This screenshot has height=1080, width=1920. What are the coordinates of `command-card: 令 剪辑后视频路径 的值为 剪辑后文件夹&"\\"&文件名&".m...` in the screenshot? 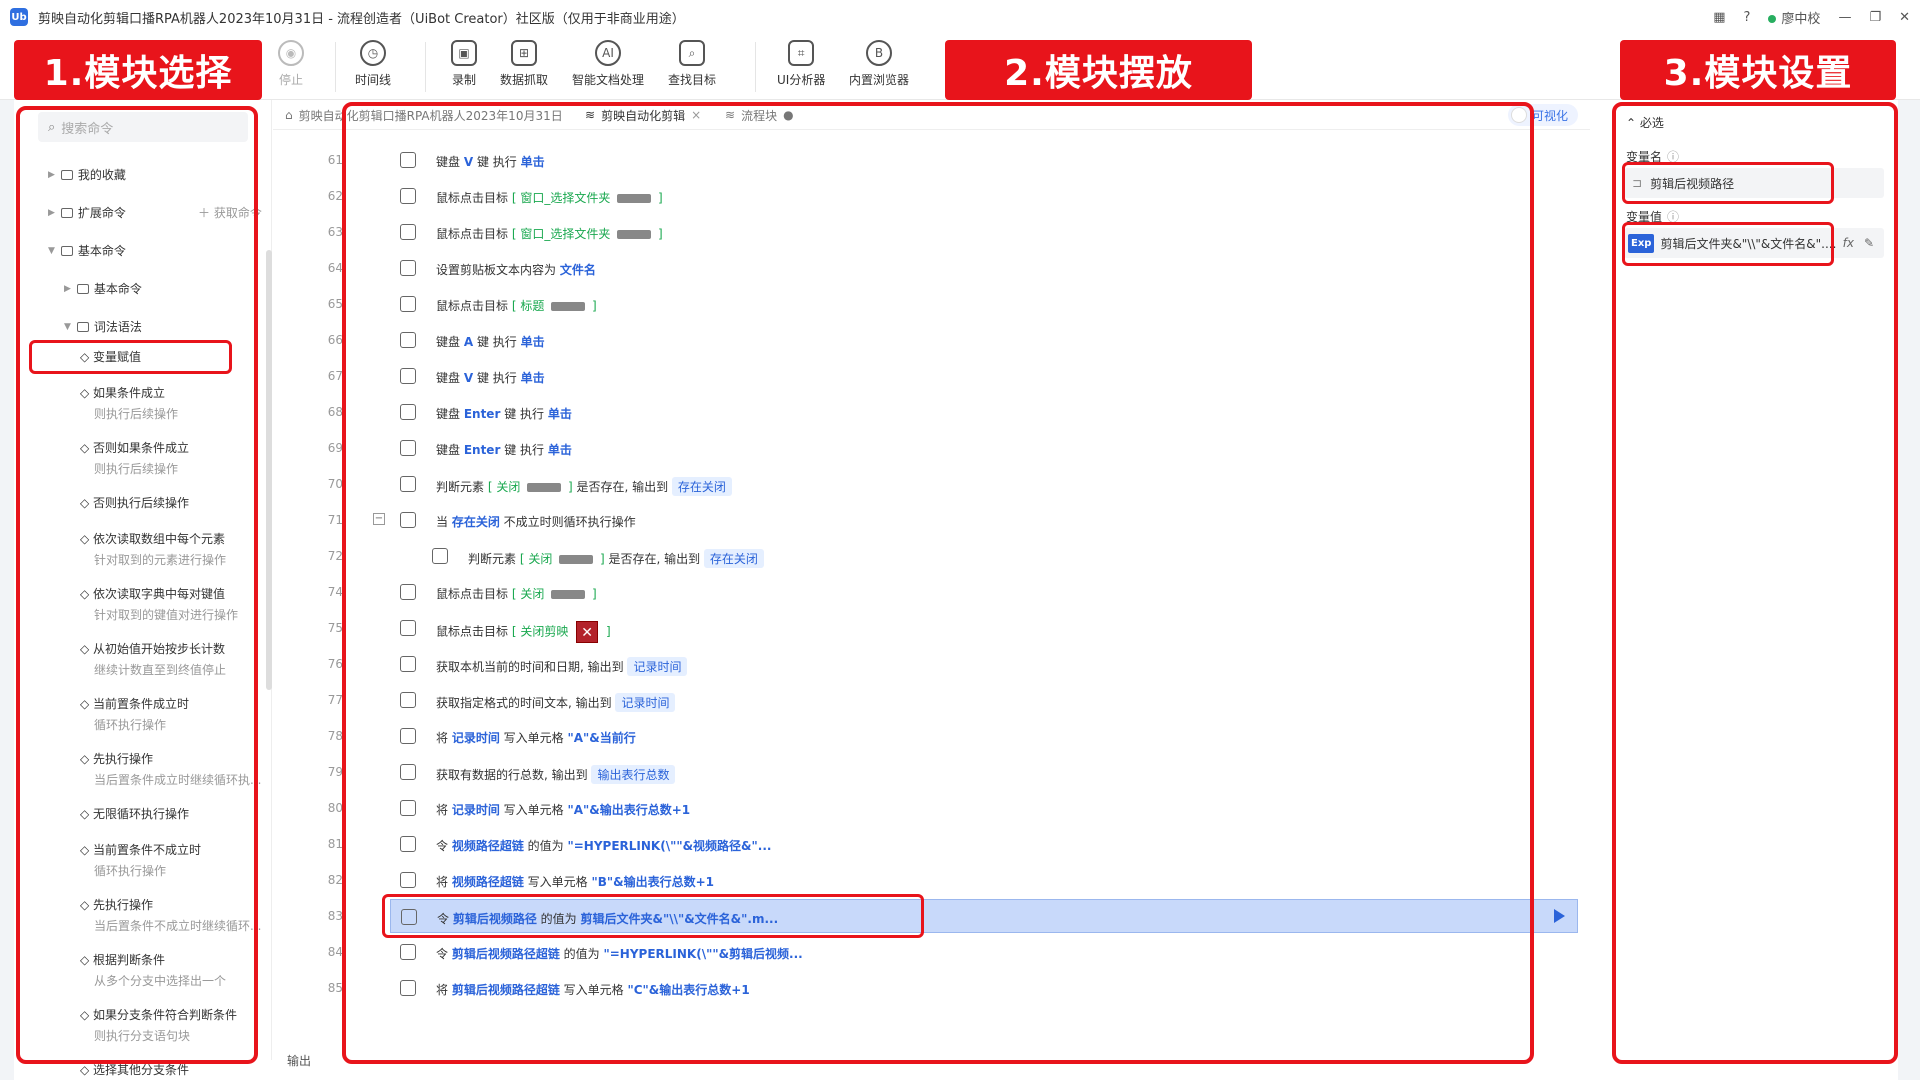 It's located at (984, 916).